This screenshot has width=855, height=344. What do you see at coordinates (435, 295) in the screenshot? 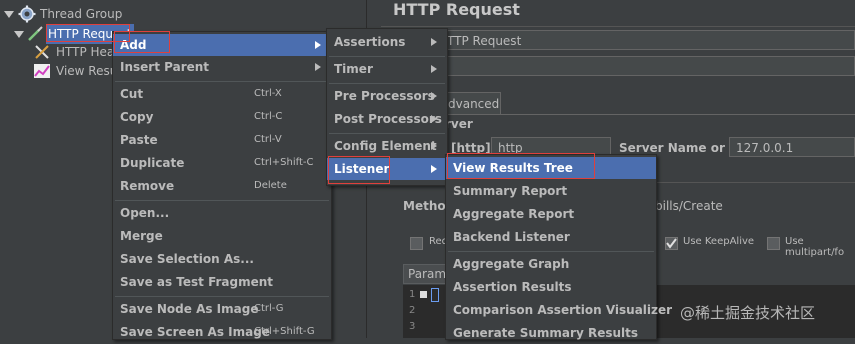
I see `caret` at bounding box center [435, 295].